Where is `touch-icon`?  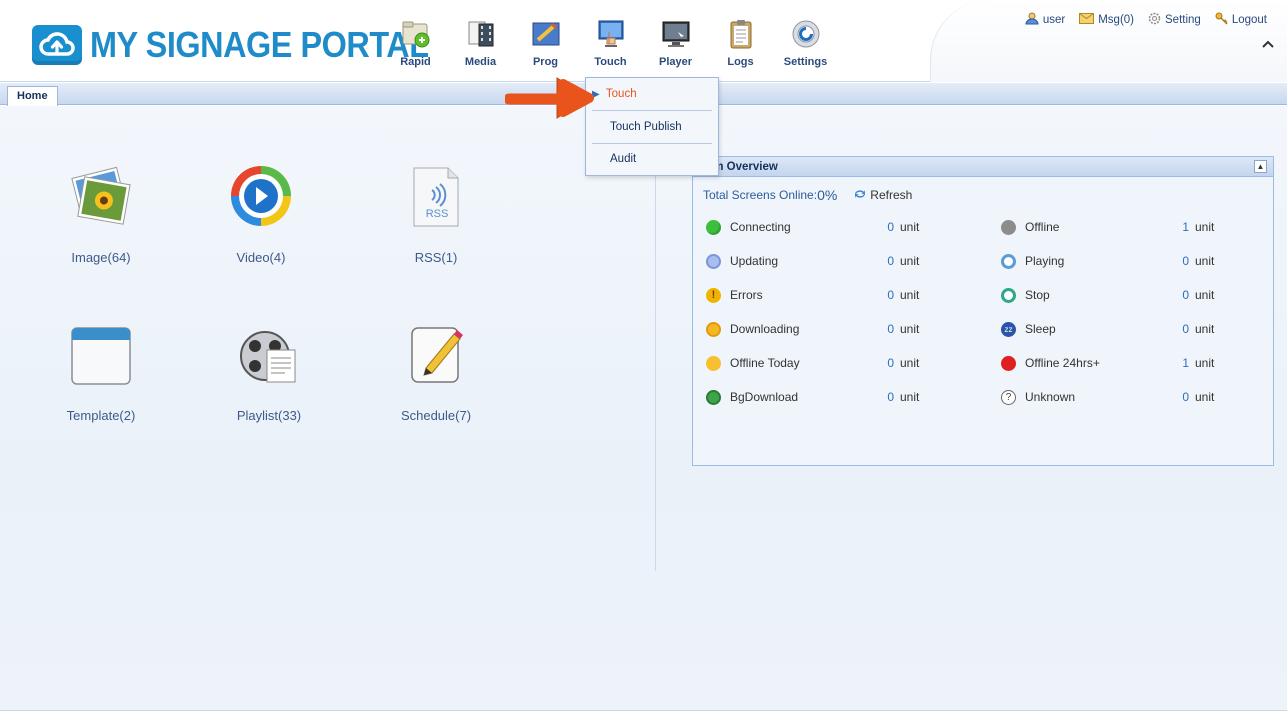 touch-icon is located at coordinates (611, 34).